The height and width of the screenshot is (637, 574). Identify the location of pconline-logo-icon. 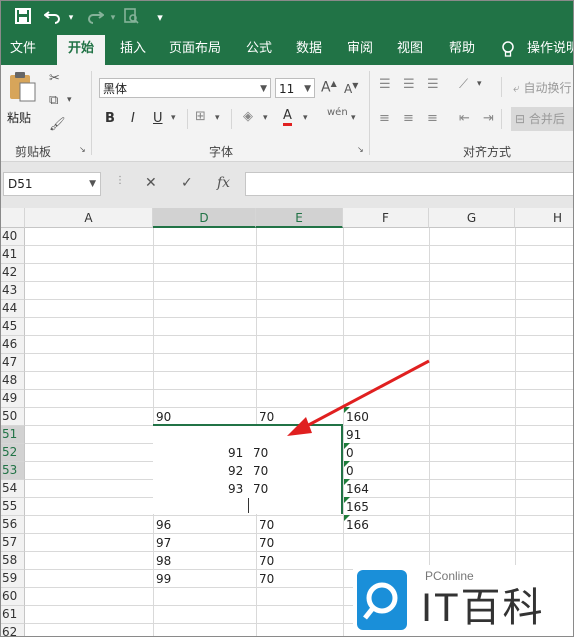
(382, 600).